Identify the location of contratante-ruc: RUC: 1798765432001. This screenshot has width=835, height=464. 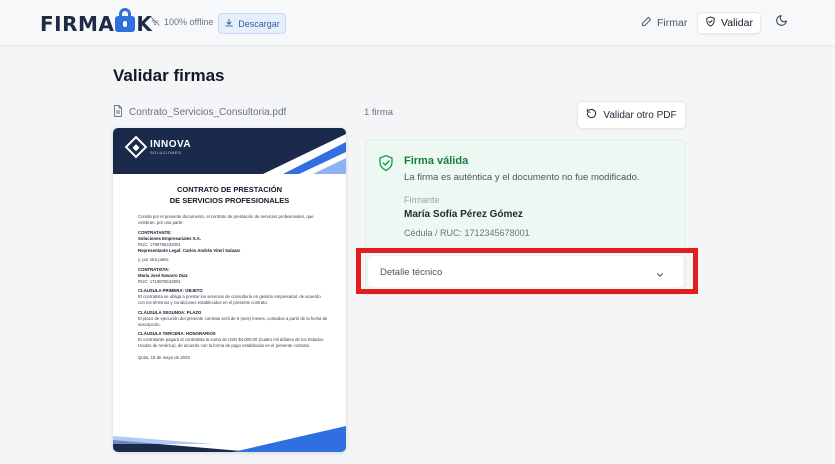
(159, 244).